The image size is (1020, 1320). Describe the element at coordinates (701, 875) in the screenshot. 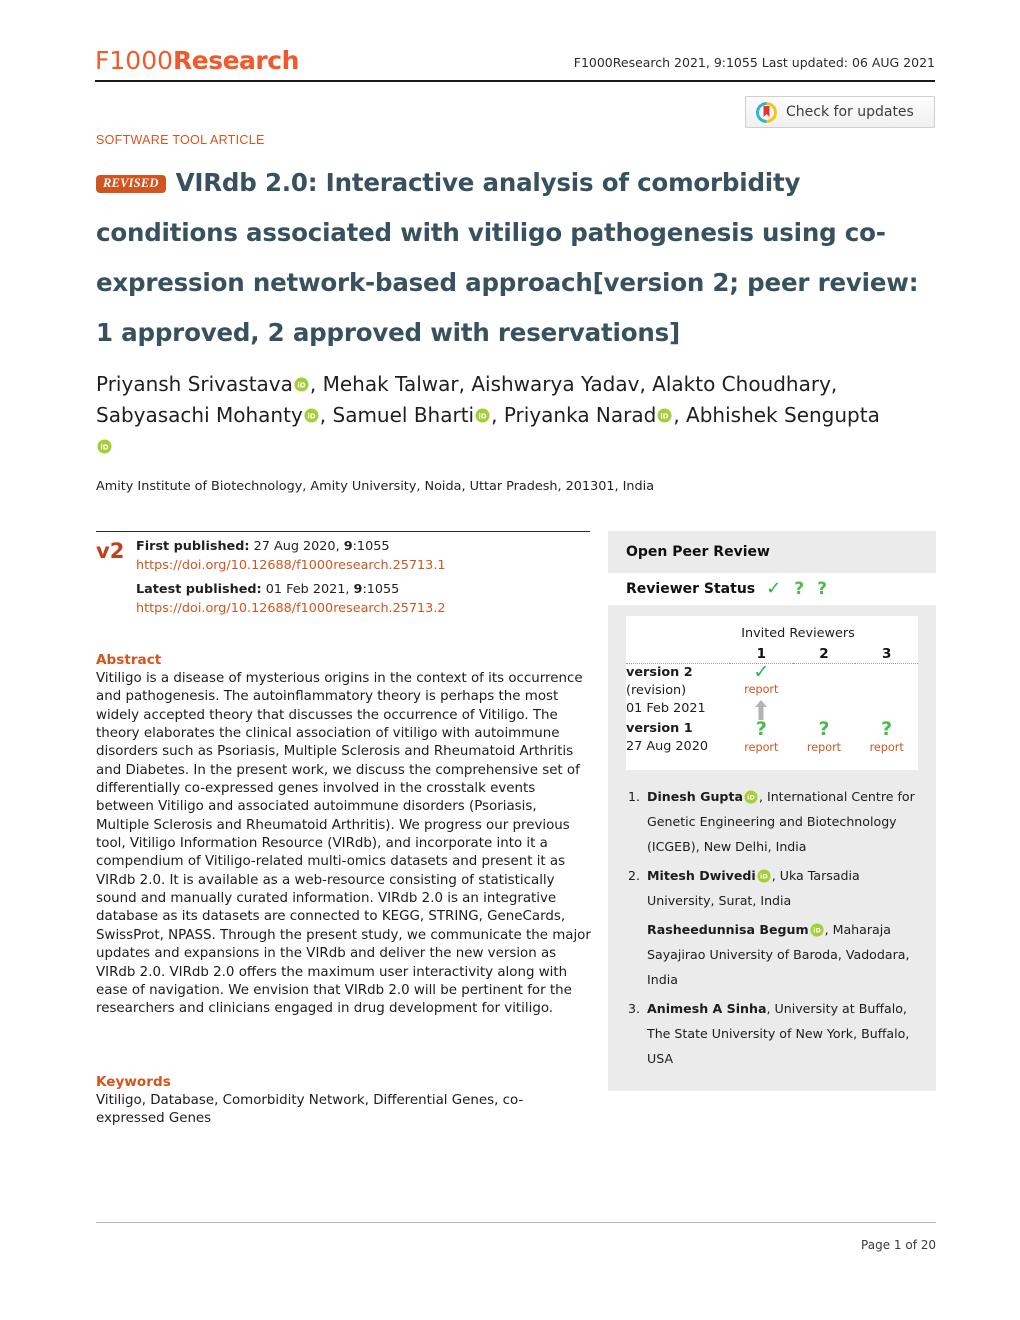

I see `reviewer-name: Mitesh Dwivedi` at that location.